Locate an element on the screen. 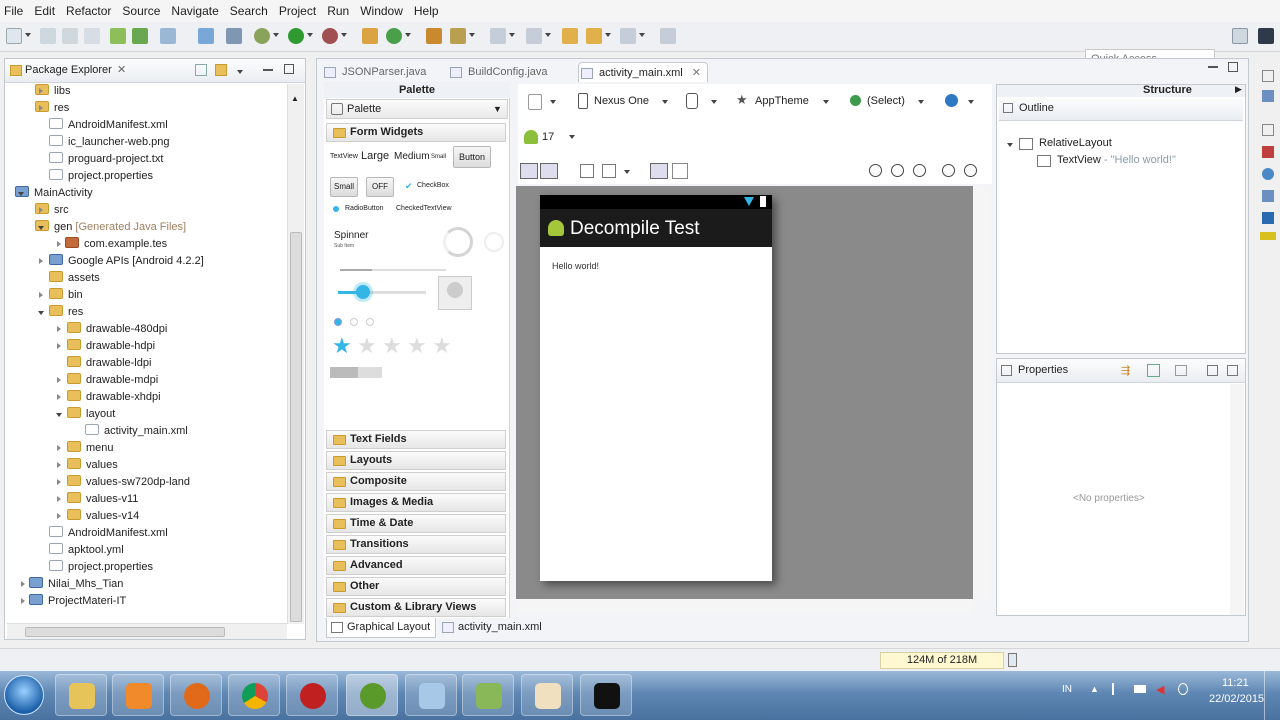 The height and width of the screenshot is (720, 1280). tab-xml-source: activity_main.xml is located at coordinates (494, 628).